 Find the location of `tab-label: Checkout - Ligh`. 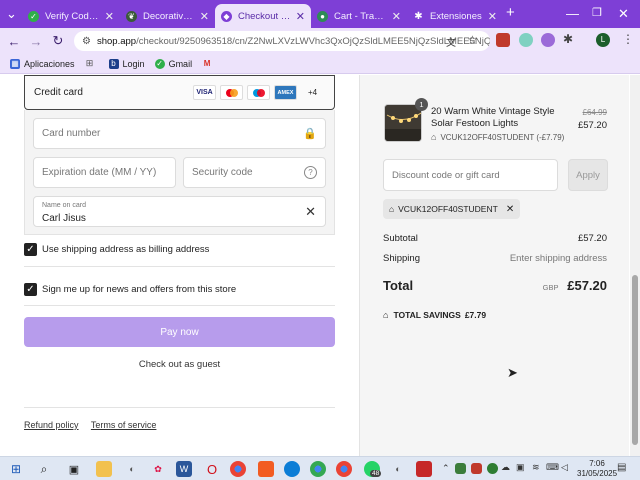

tab-label: Checkout - Ligh is located at coordinates (265, 16).